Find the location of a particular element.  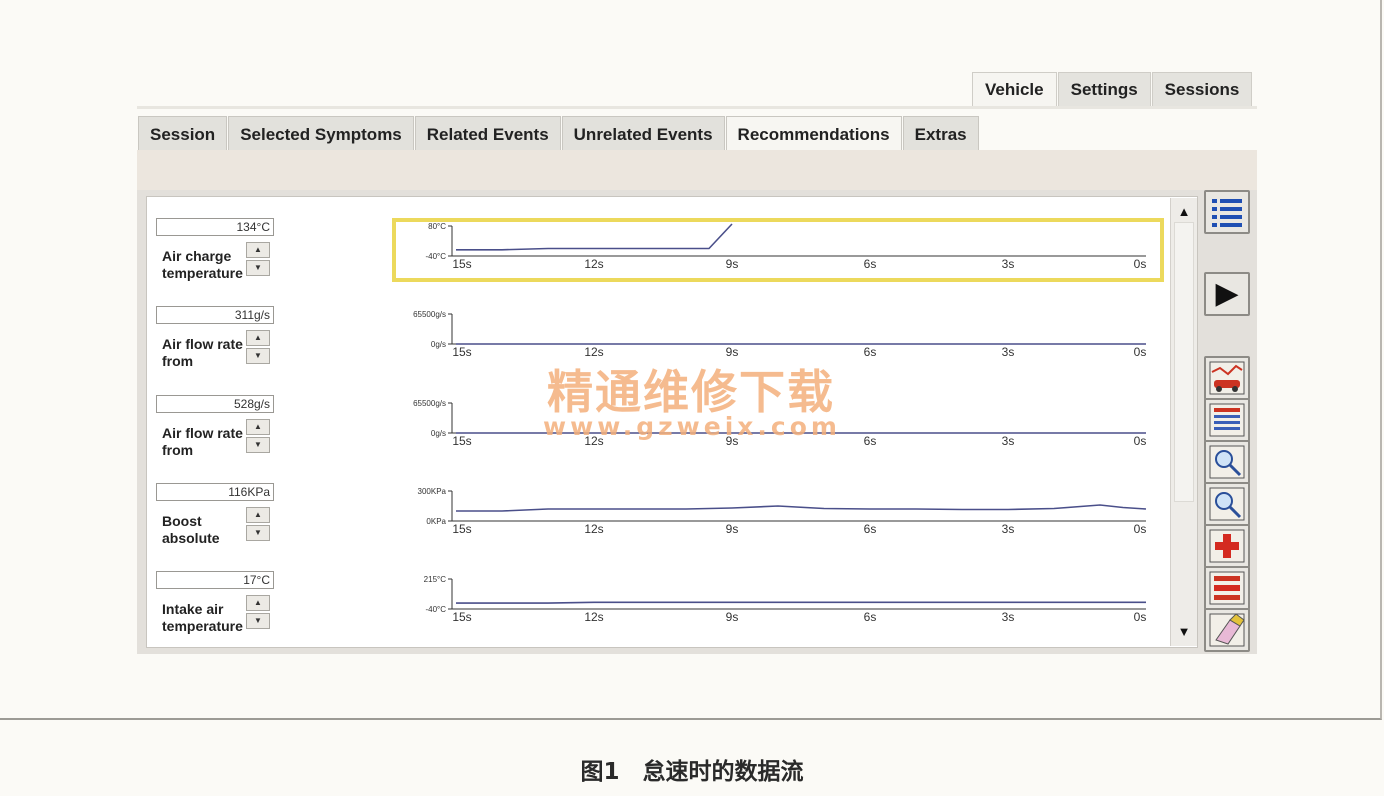

scroll-up-button: ▲ is located at coordinates (1184, 212).